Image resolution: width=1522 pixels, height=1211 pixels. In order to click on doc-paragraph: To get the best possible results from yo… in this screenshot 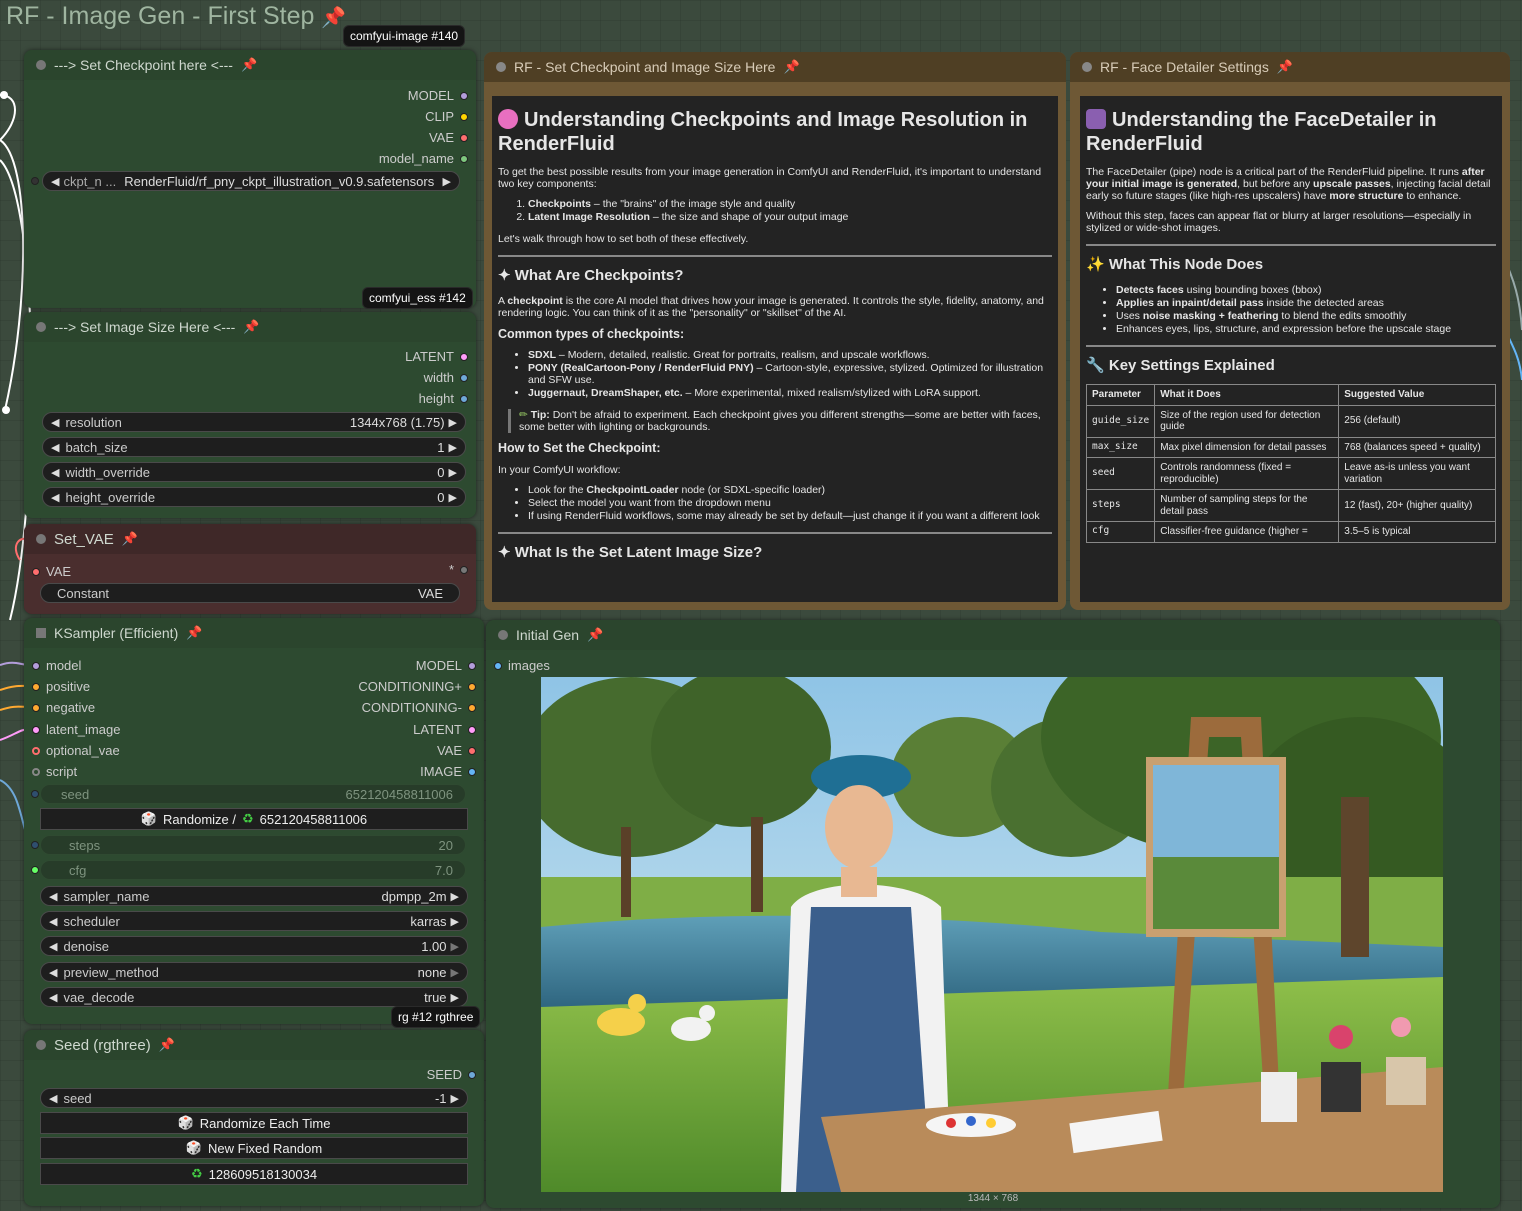, I will do `click(770, 178)`.